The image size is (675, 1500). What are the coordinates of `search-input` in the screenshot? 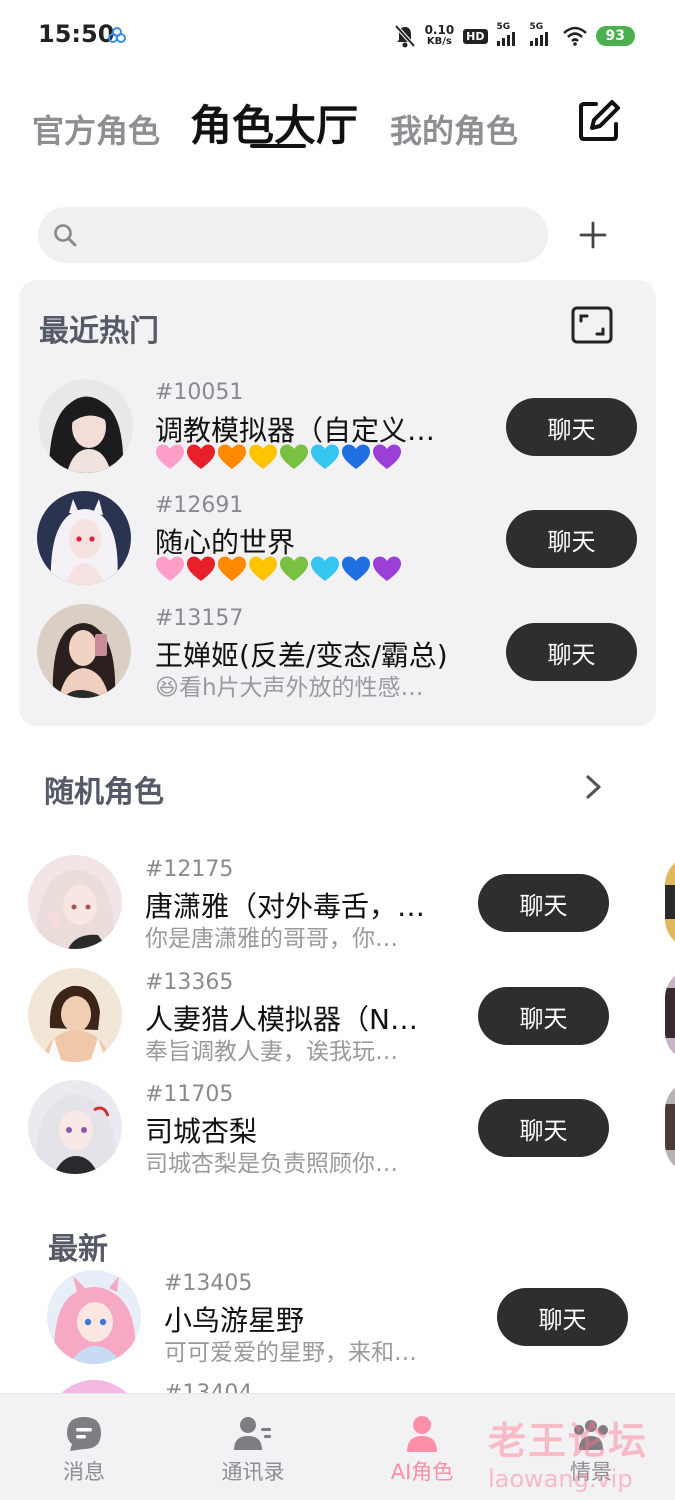 It's located at (312, 235).